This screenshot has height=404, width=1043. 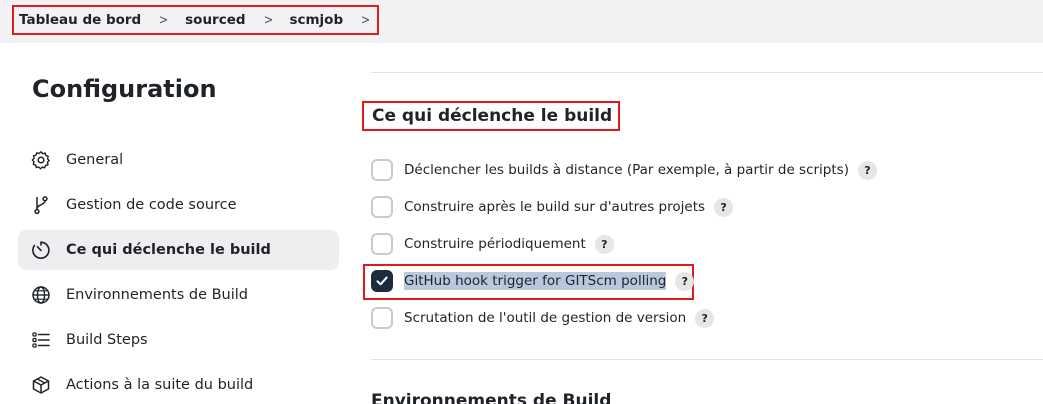 I want to click on list-icon, so click(x=41, y=340).